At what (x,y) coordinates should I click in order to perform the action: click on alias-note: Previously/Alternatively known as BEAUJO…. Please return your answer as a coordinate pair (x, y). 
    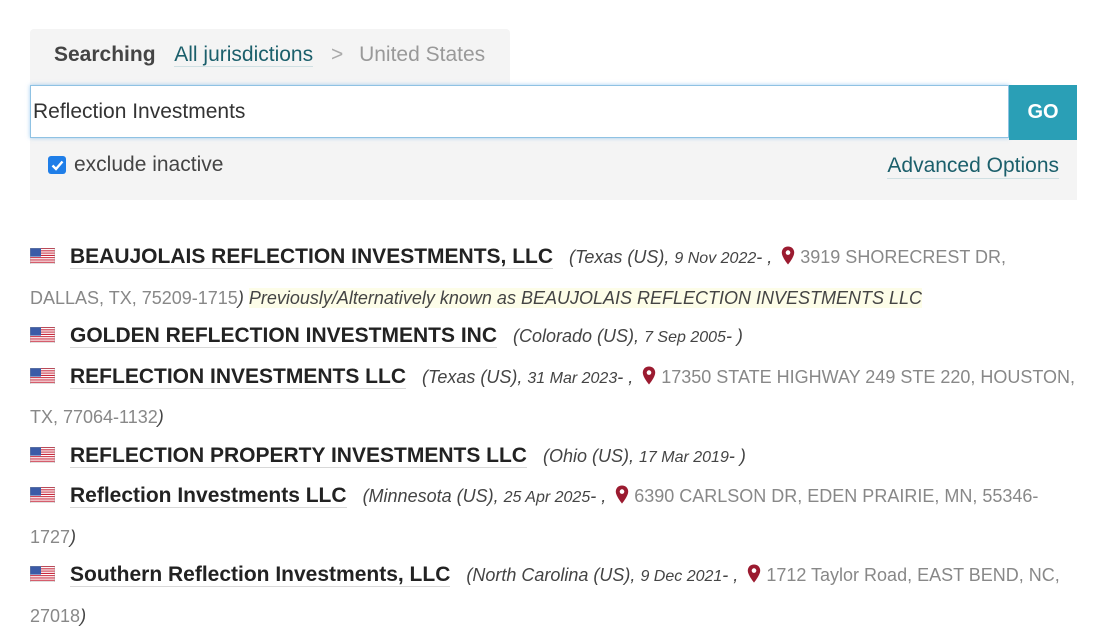
    Looking at the image, I should click on (585, 297).